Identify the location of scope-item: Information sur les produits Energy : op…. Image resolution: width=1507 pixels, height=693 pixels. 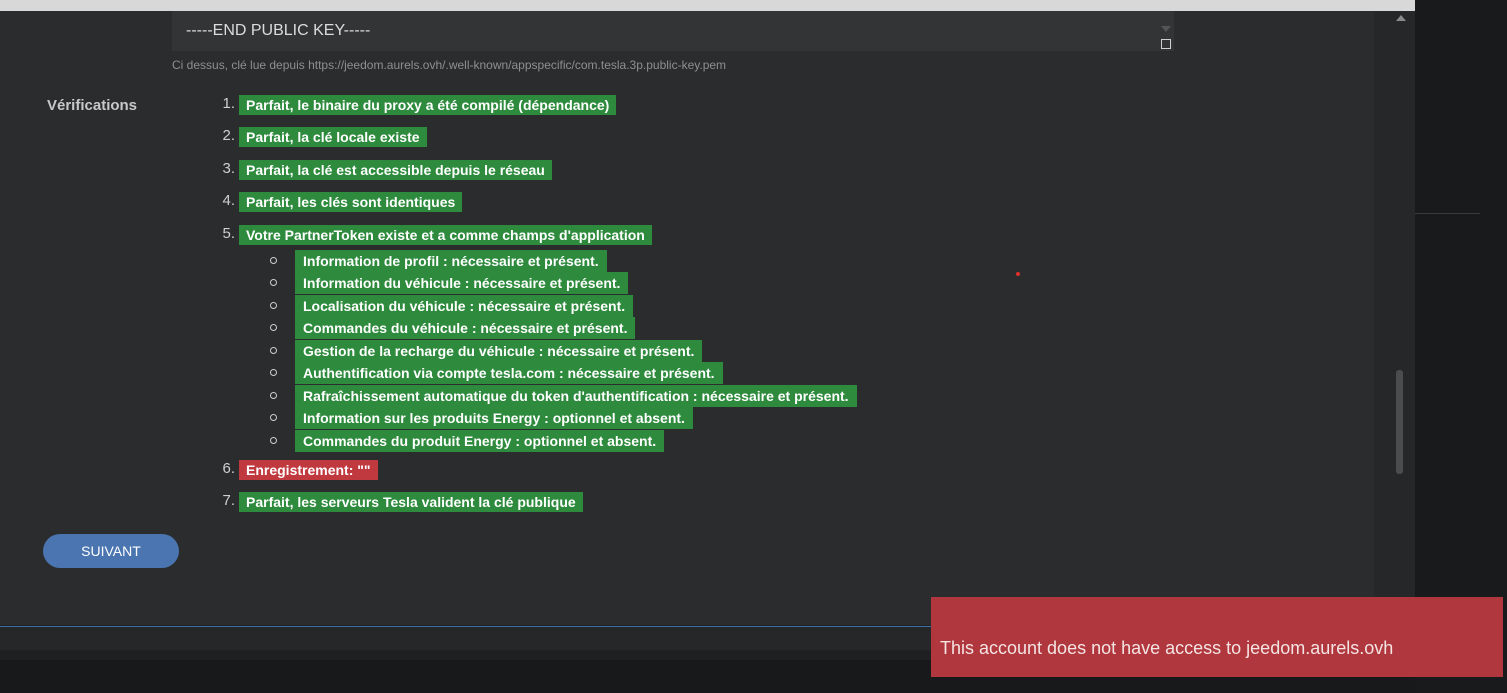
(494, 418).